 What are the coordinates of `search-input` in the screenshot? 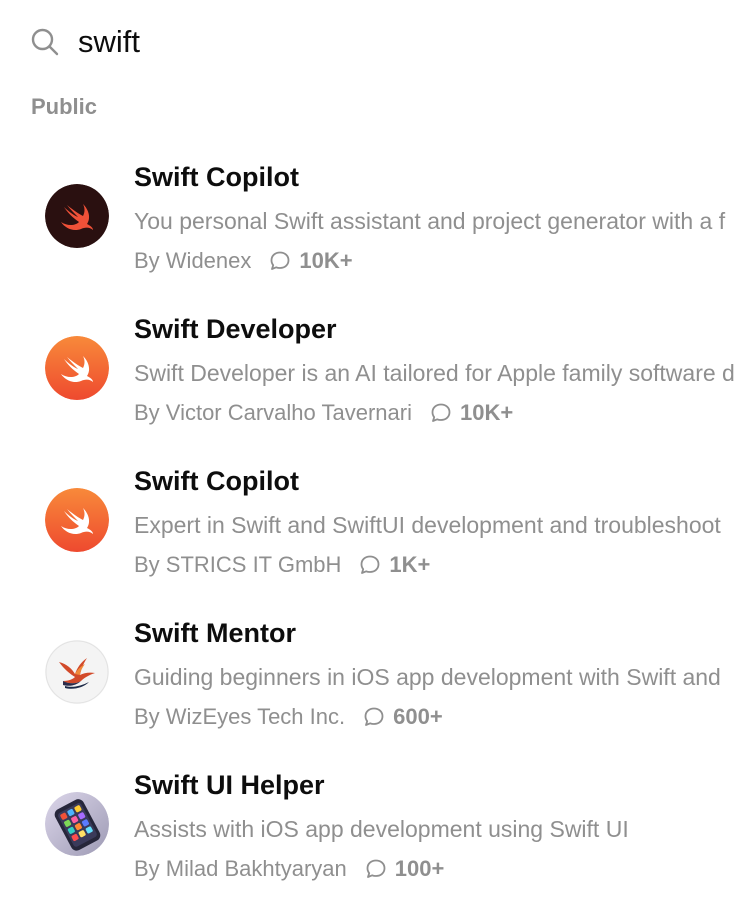 It's located at (398, 42).